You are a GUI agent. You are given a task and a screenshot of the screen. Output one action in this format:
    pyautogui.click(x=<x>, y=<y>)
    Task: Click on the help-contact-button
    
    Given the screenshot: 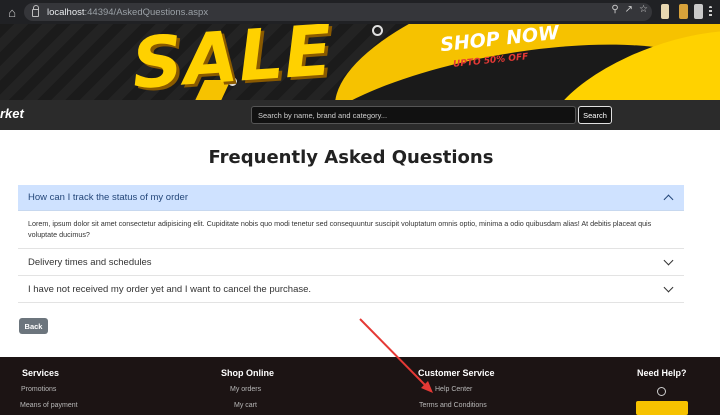 What is the action you would take?
    pyautogui.click(x=662, y=408)
    